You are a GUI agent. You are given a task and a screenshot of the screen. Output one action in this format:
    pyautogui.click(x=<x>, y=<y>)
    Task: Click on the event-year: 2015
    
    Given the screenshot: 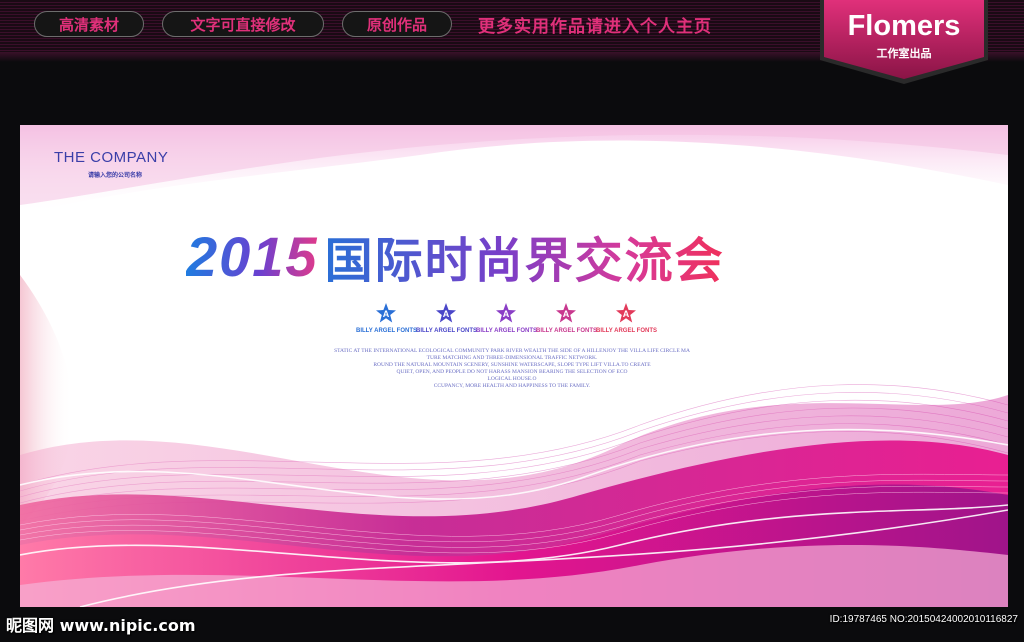 What is the action you would take?
    pyautogui.click(x=252, y=256)
    